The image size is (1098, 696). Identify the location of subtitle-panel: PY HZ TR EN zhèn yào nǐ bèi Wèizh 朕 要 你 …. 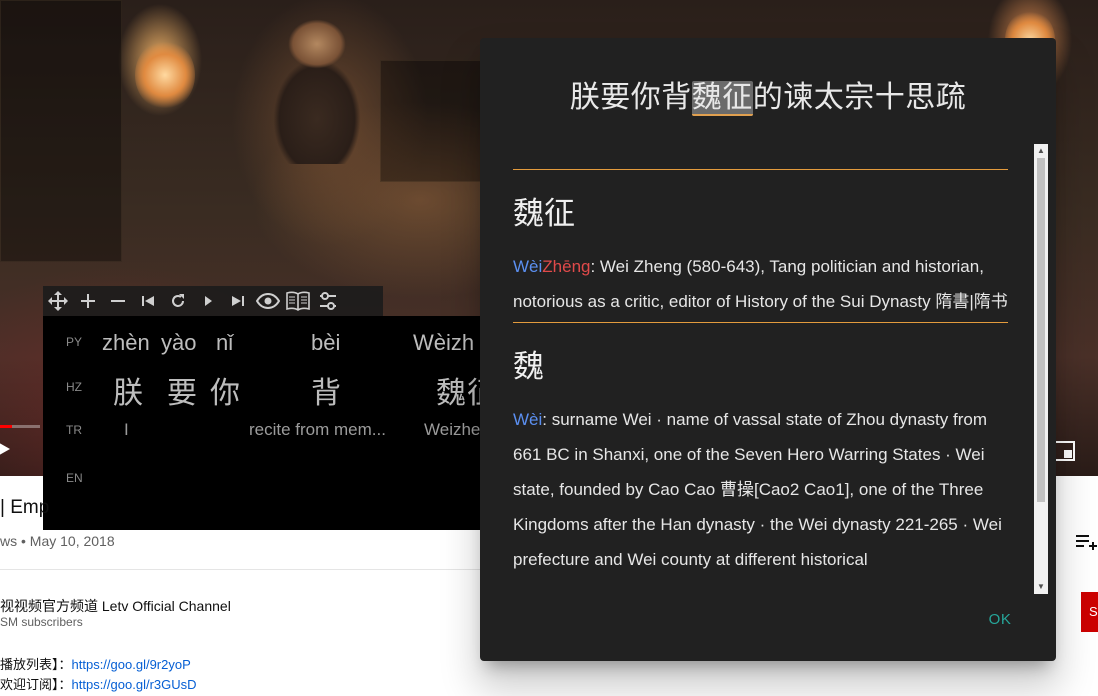
(263, 423).